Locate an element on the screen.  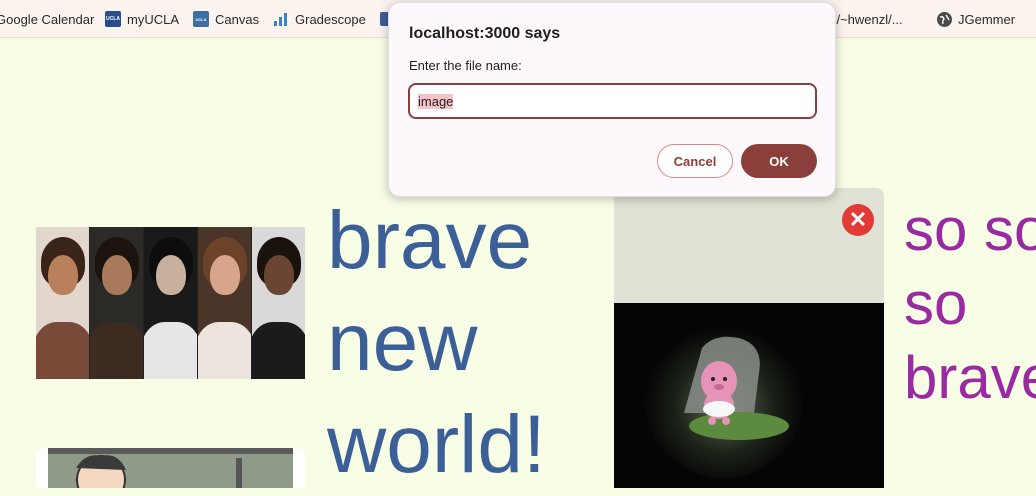
bookmark-jgemmer: JGemmer is located at coordinates (976, 18).